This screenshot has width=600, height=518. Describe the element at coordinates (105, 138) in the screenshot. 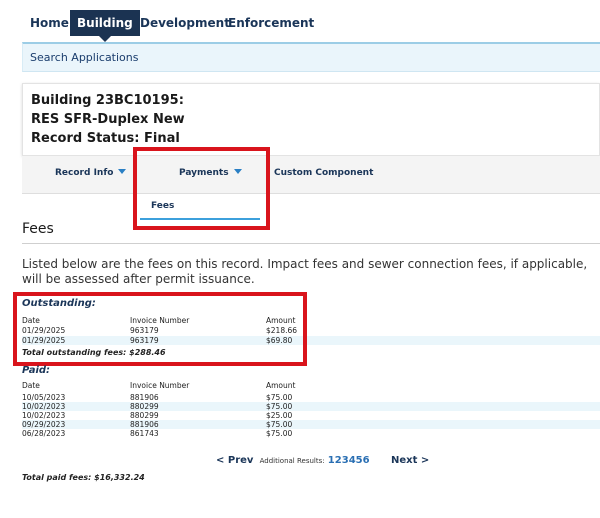

I see `record-status: Record Status: Final` at that location.